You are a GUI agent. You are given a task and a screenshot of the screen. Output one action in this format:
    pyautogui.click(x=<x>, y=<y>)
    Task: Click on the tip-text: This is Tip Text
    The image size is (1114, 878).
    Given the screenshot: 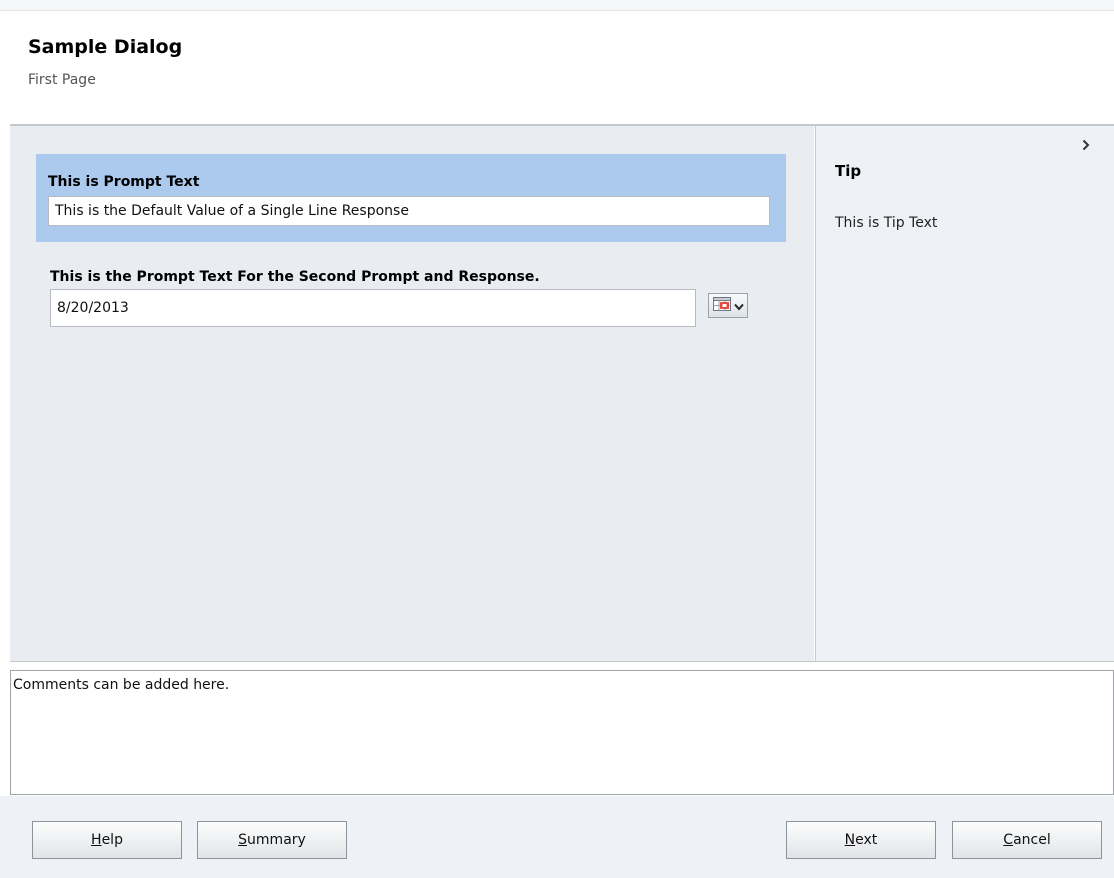 What is the action you would take?
    pyautogui.click(x=886, y=223)
    